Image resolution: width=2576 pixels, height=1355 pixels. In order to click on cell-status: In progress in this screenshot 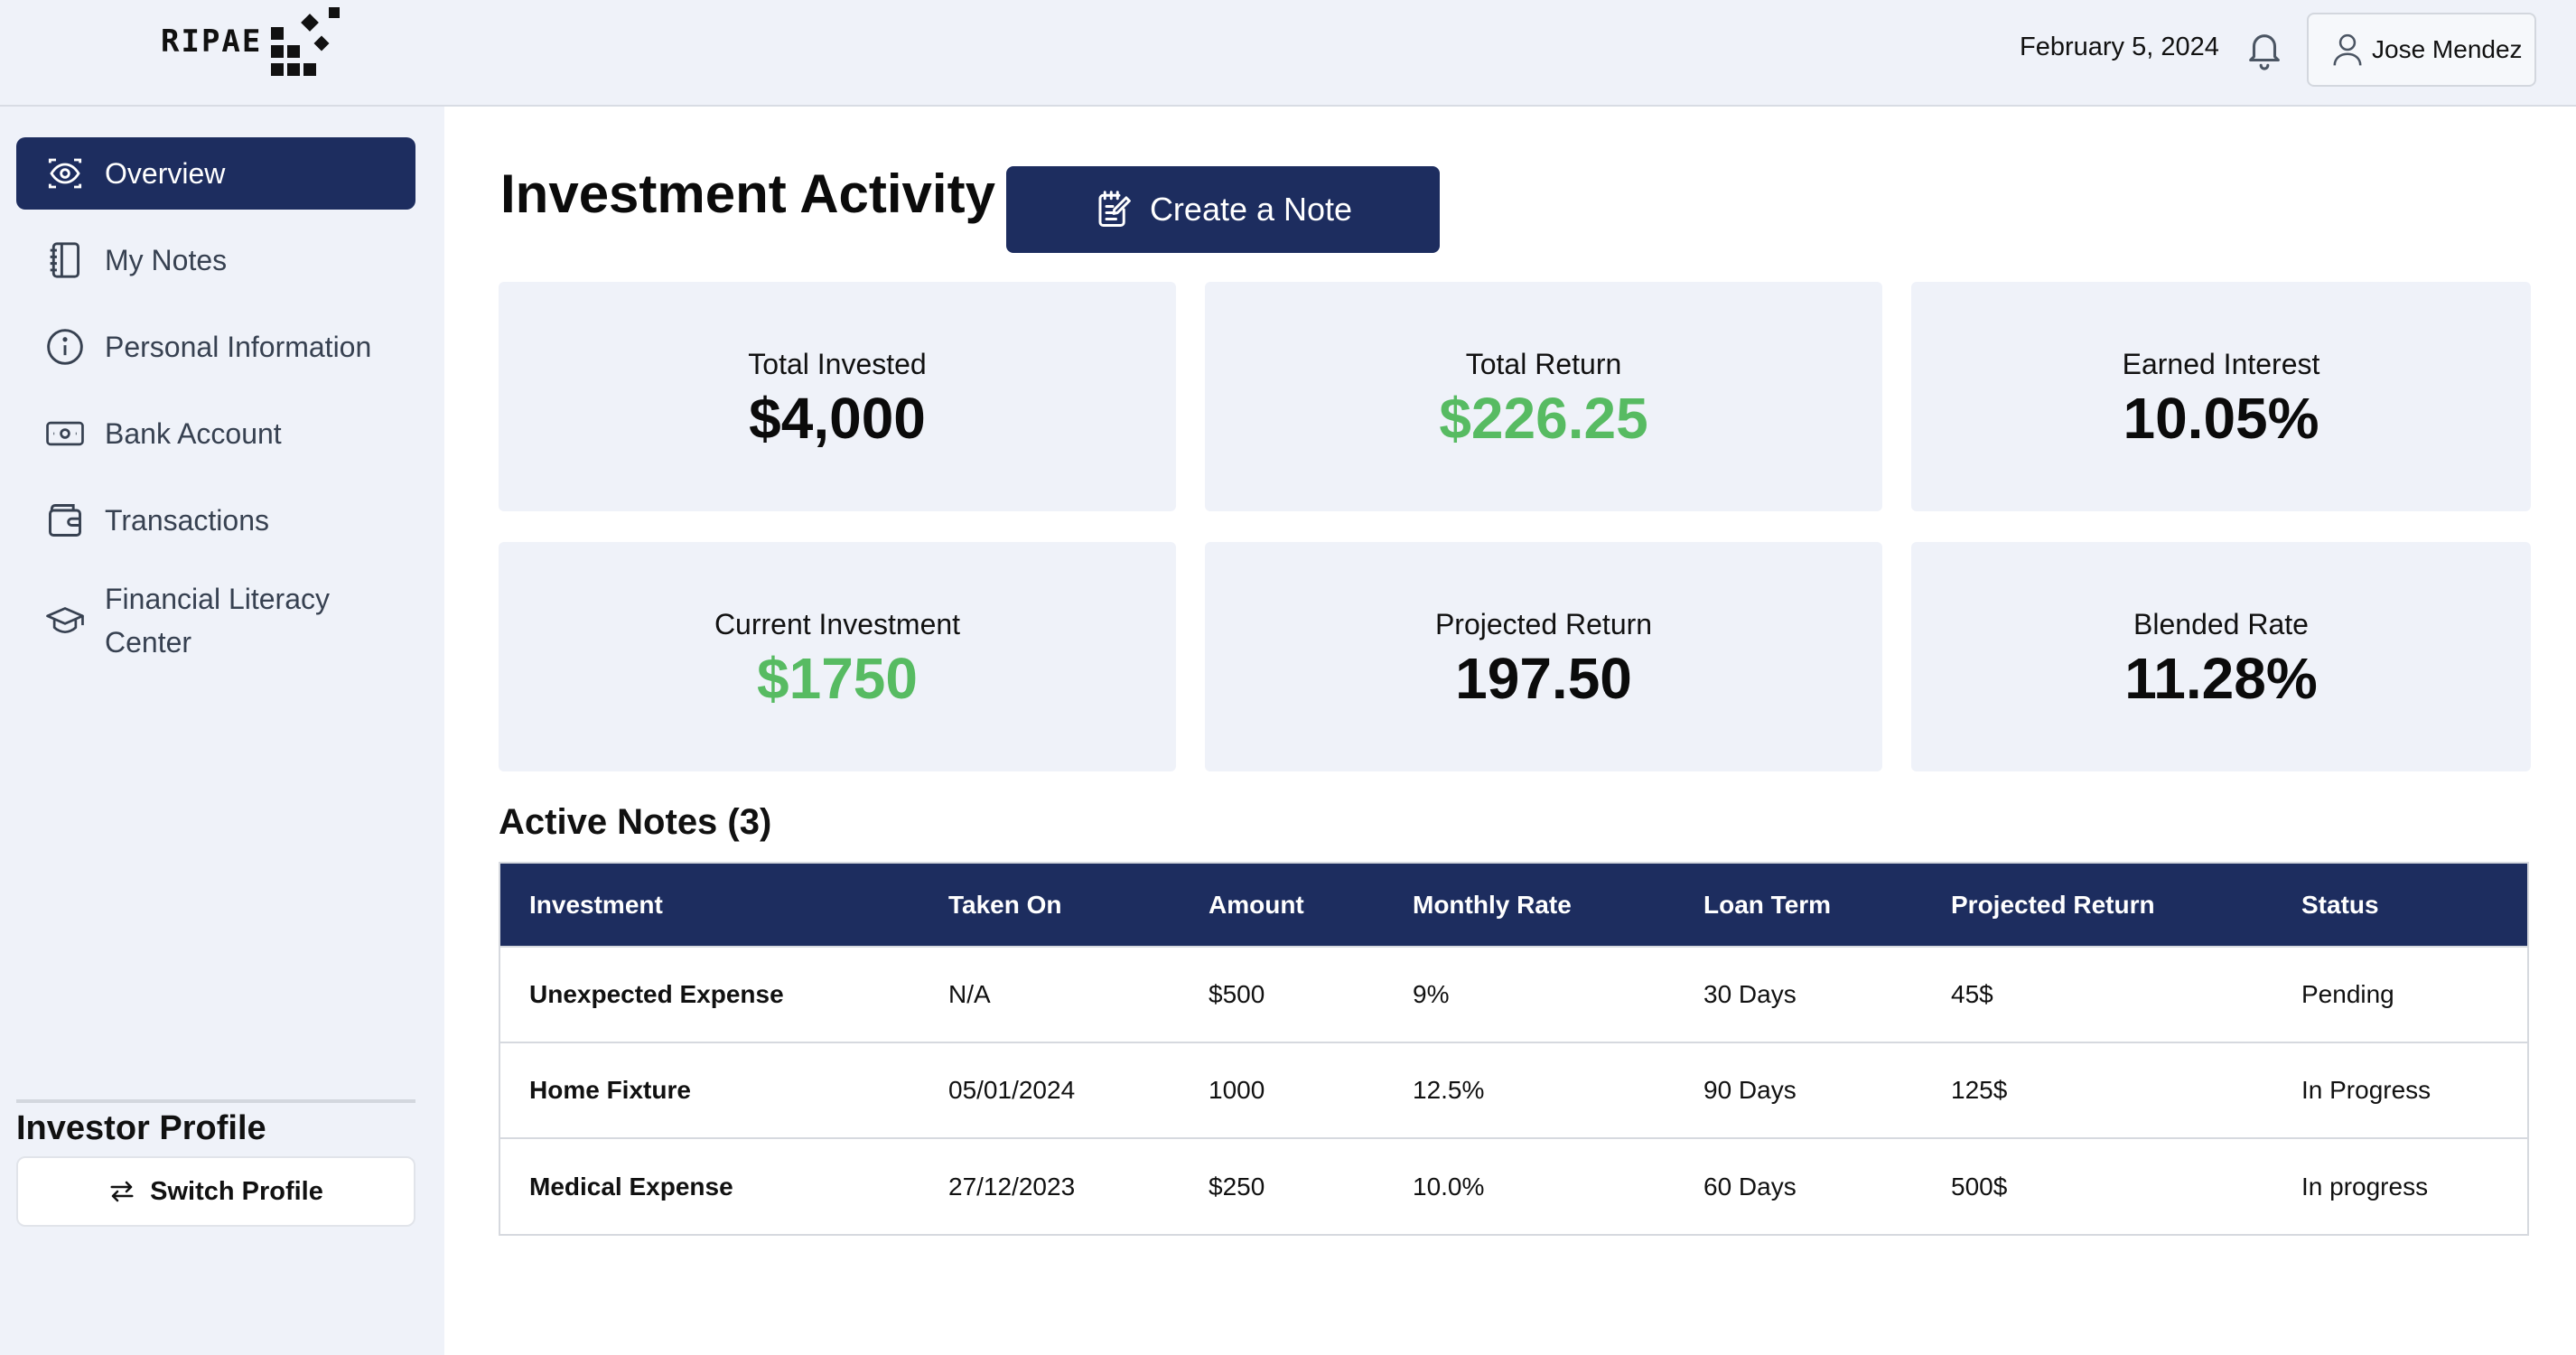, I will do `click(2365, 1187)`.